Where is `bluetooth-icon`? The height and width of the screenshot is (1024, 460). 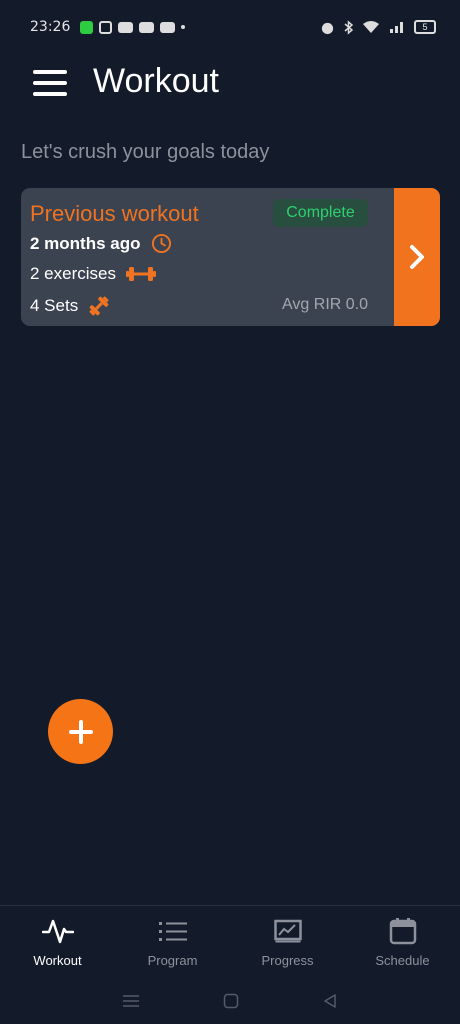 bluetooth-icon is located at coordinates (348, 27).